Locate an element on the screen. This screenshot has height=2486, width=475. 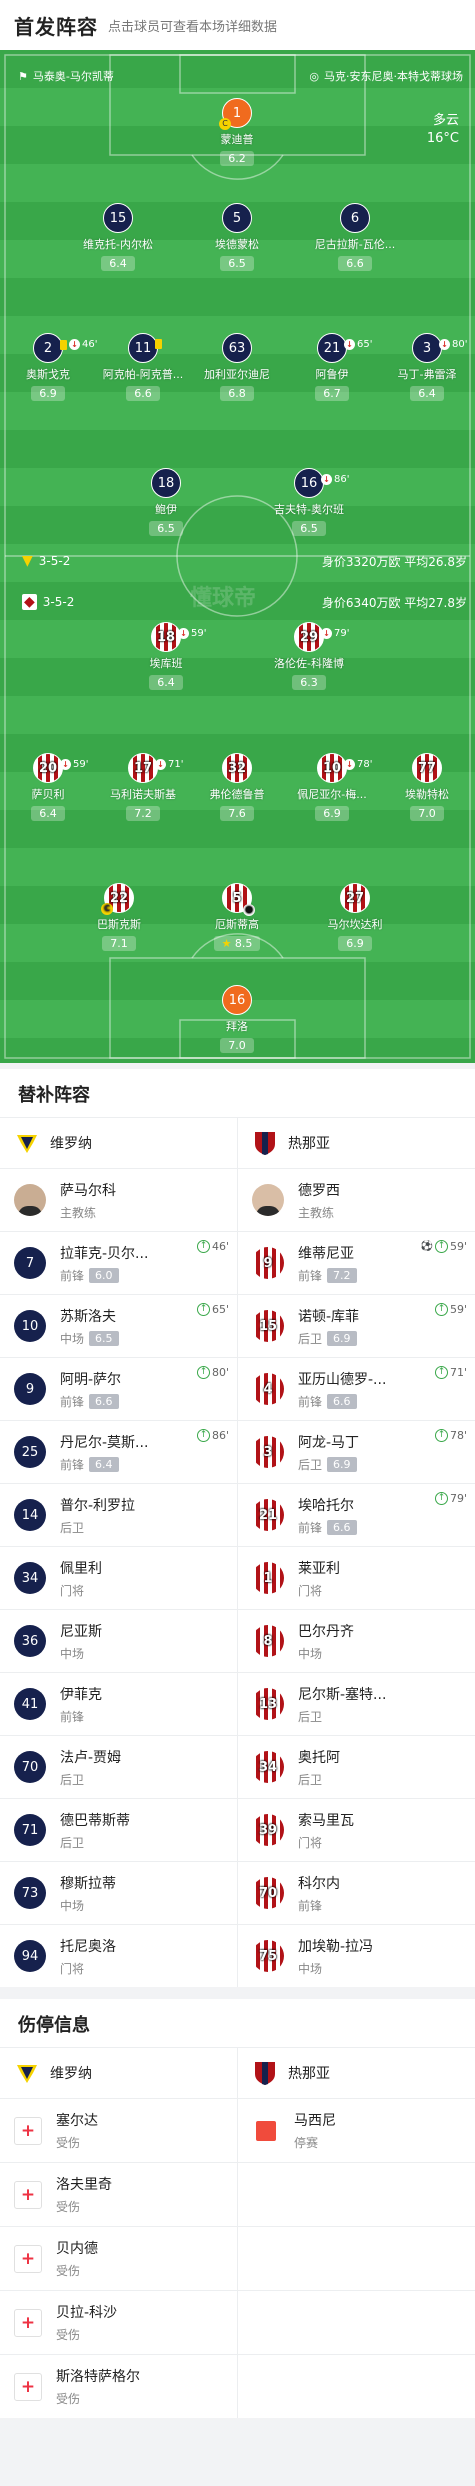
rating-wrap: 7.0 is located at coordinates (426, 811).